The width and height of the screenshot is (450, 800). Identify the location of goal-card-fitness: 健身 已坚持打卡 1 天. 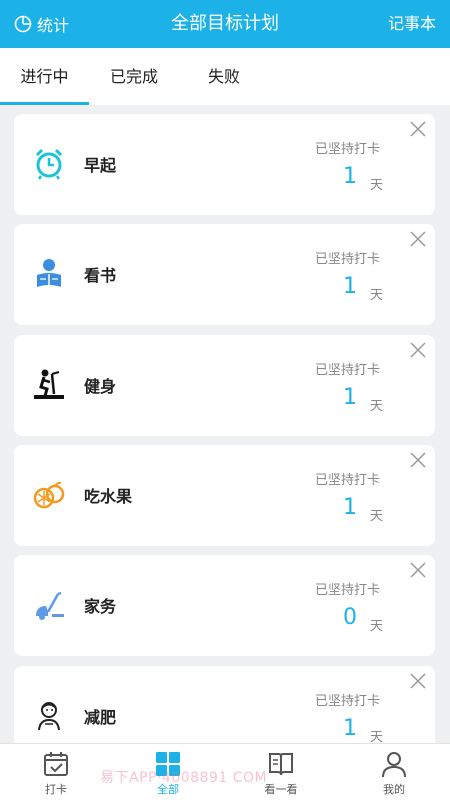
(224, 385).